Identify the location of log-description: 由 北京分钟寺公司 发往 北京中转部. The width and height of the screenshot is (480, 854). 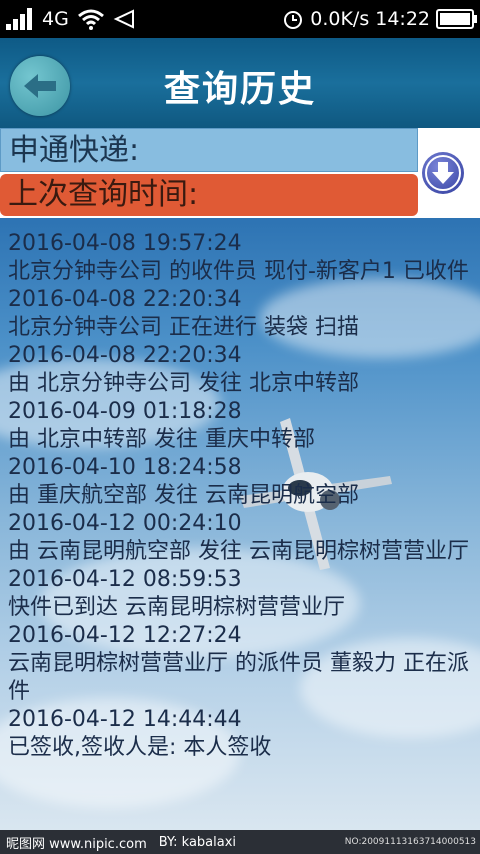
(183, 383).